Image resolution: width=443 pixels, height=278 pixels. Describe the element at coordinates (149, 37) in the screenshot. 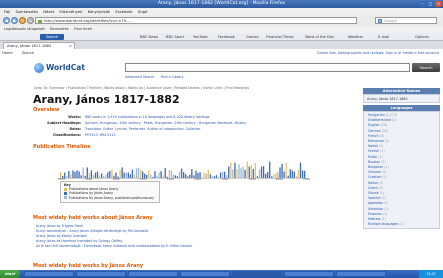

I see `toolbar-bbc-news: BBC News` at that location.